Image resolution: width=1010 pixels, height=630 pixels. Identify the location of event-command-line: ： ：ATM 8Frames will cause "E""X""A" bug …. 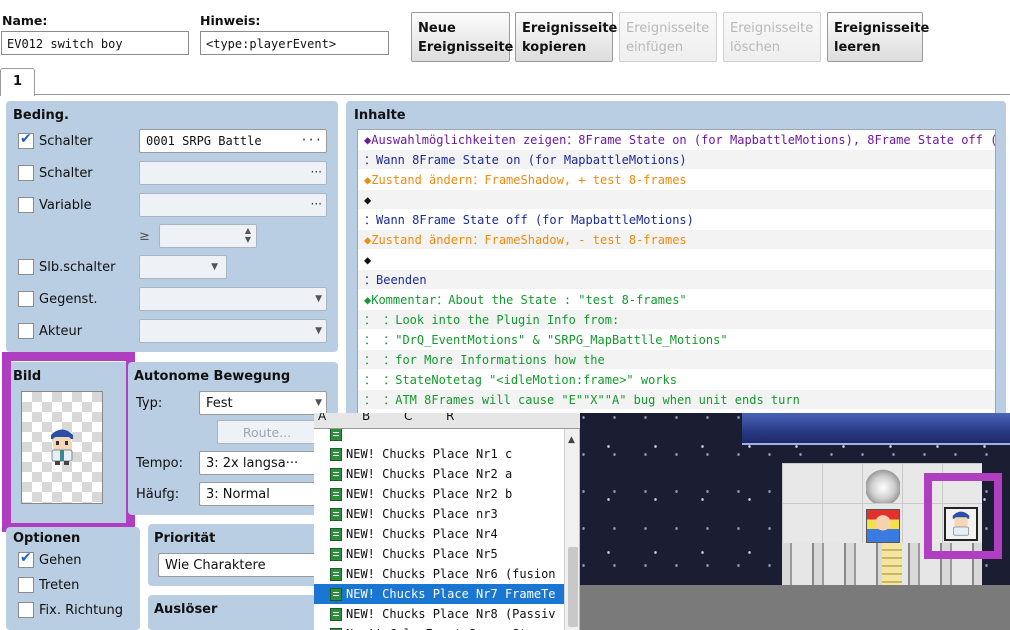
(676, 400).